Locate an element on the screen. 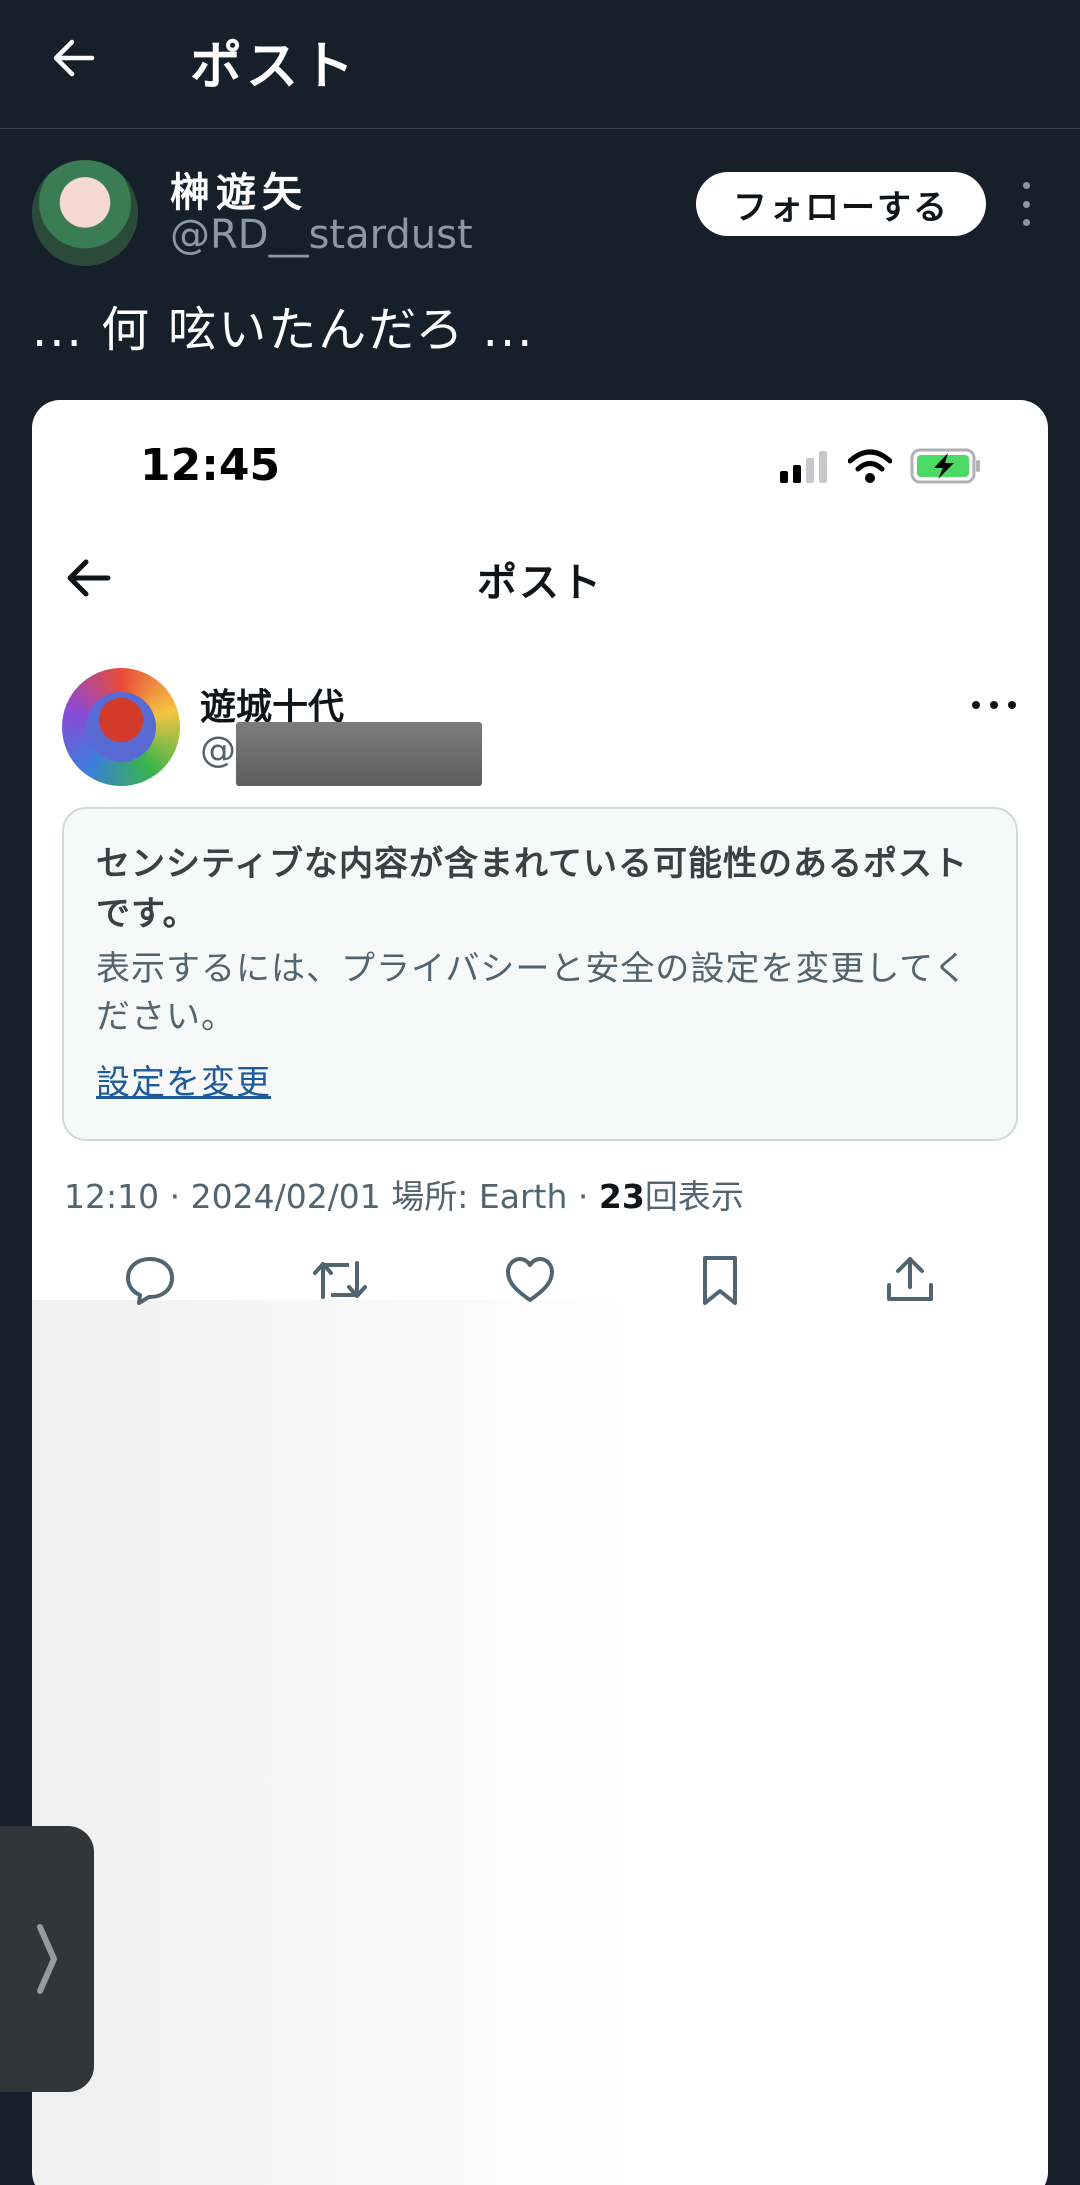 The height and width of the screenshot is (2185, 1080). view-count: 23 is located at coordinates (621, 1196).